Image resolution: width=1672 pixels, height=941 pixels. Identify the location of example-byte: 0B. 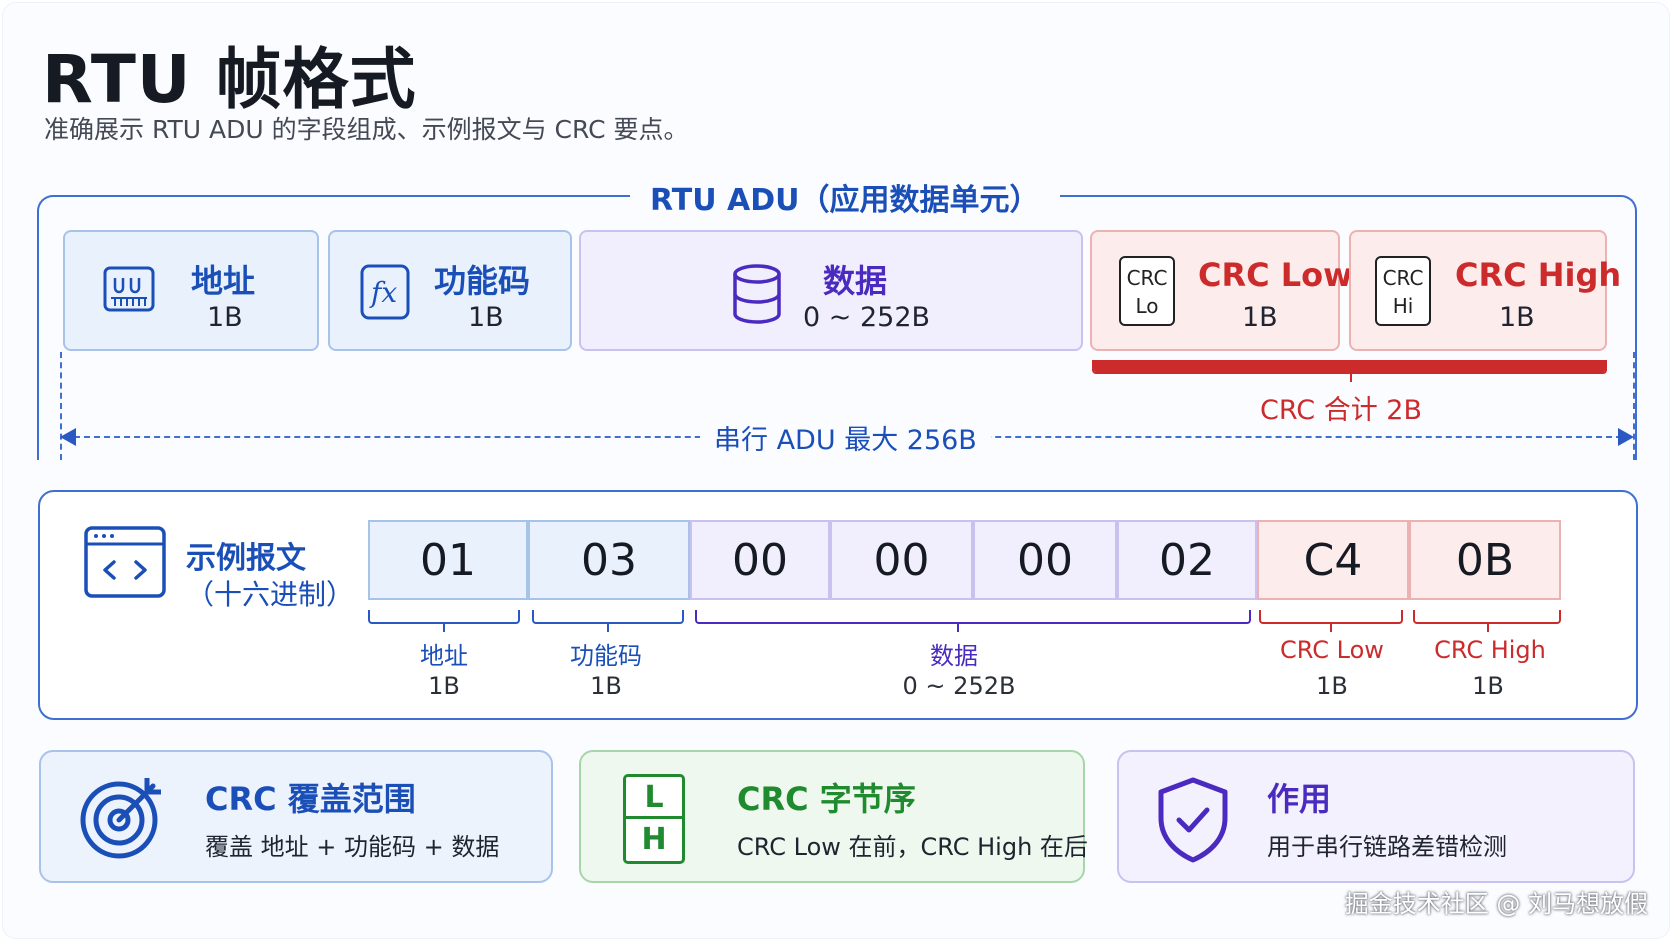
(1485, 560).